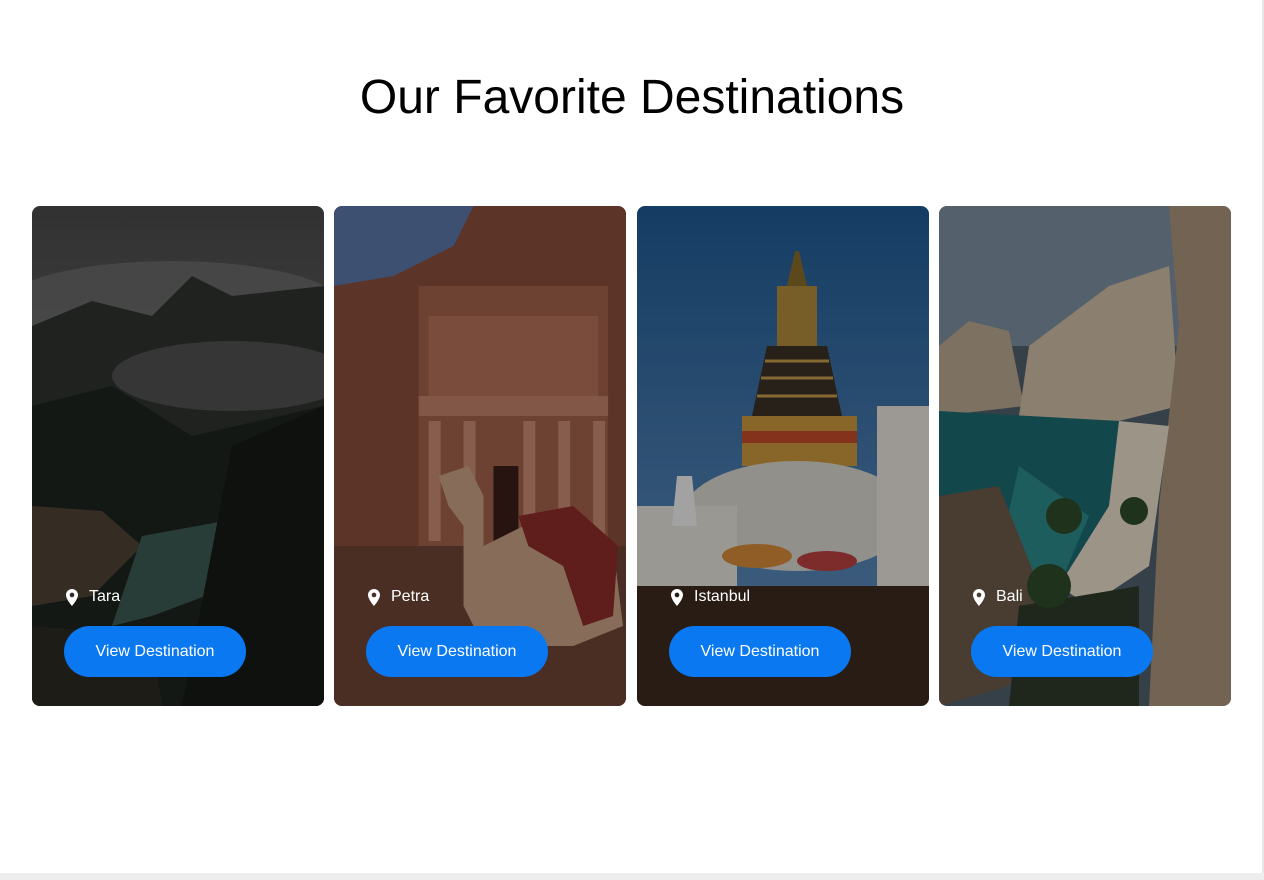  What do you see at coordinates (1009, 596) in the screenshot?
I see `location-name: Bali` at bounding box center [1009, 596].